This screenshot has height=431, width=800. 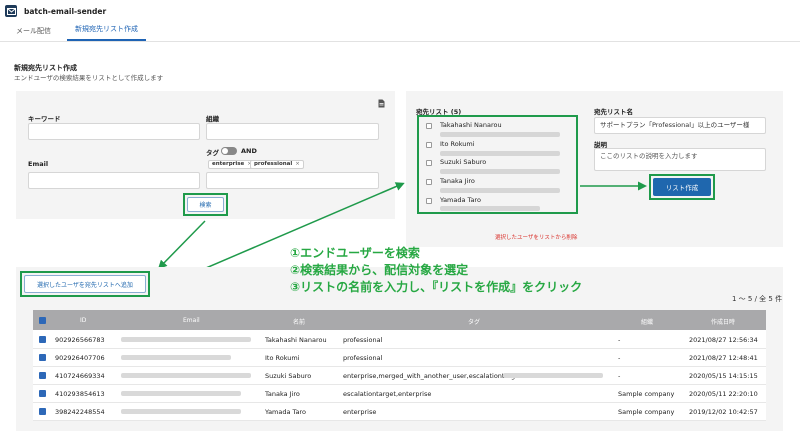 What do you see at coordinates (288, 376) in the screenshot?
I see `cell-name: Suzuki Saburo` at bounding box center [288, 376].